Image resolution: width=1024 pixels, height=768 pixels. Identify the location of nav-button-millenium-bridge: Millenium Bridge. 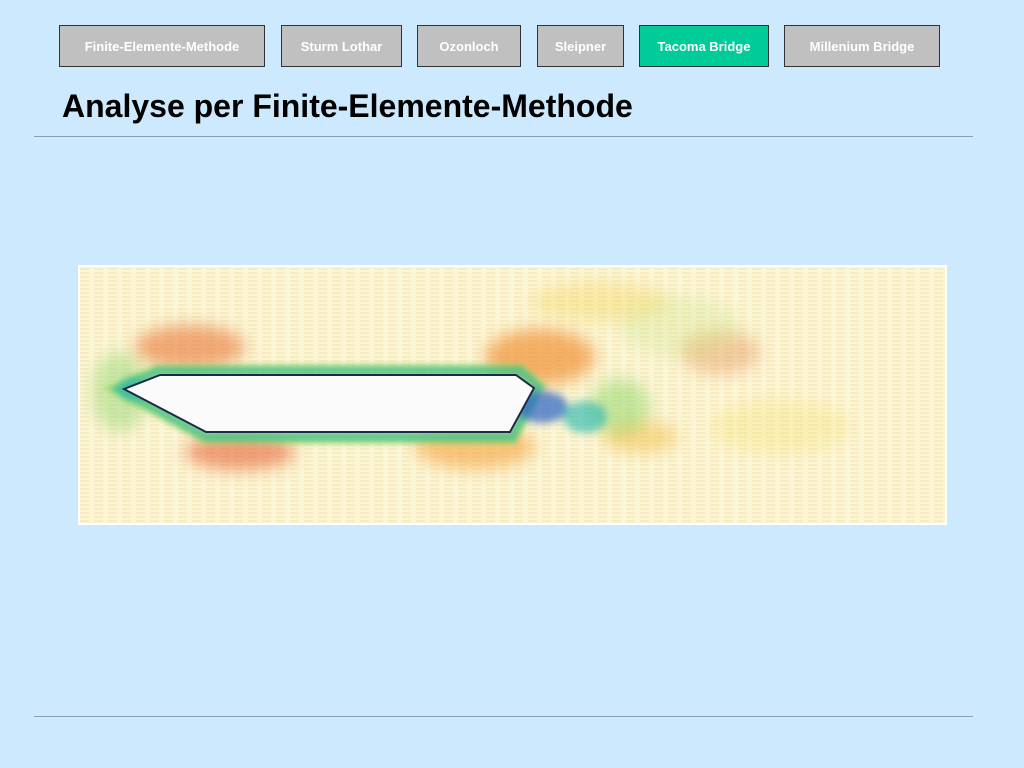
(862, 46).